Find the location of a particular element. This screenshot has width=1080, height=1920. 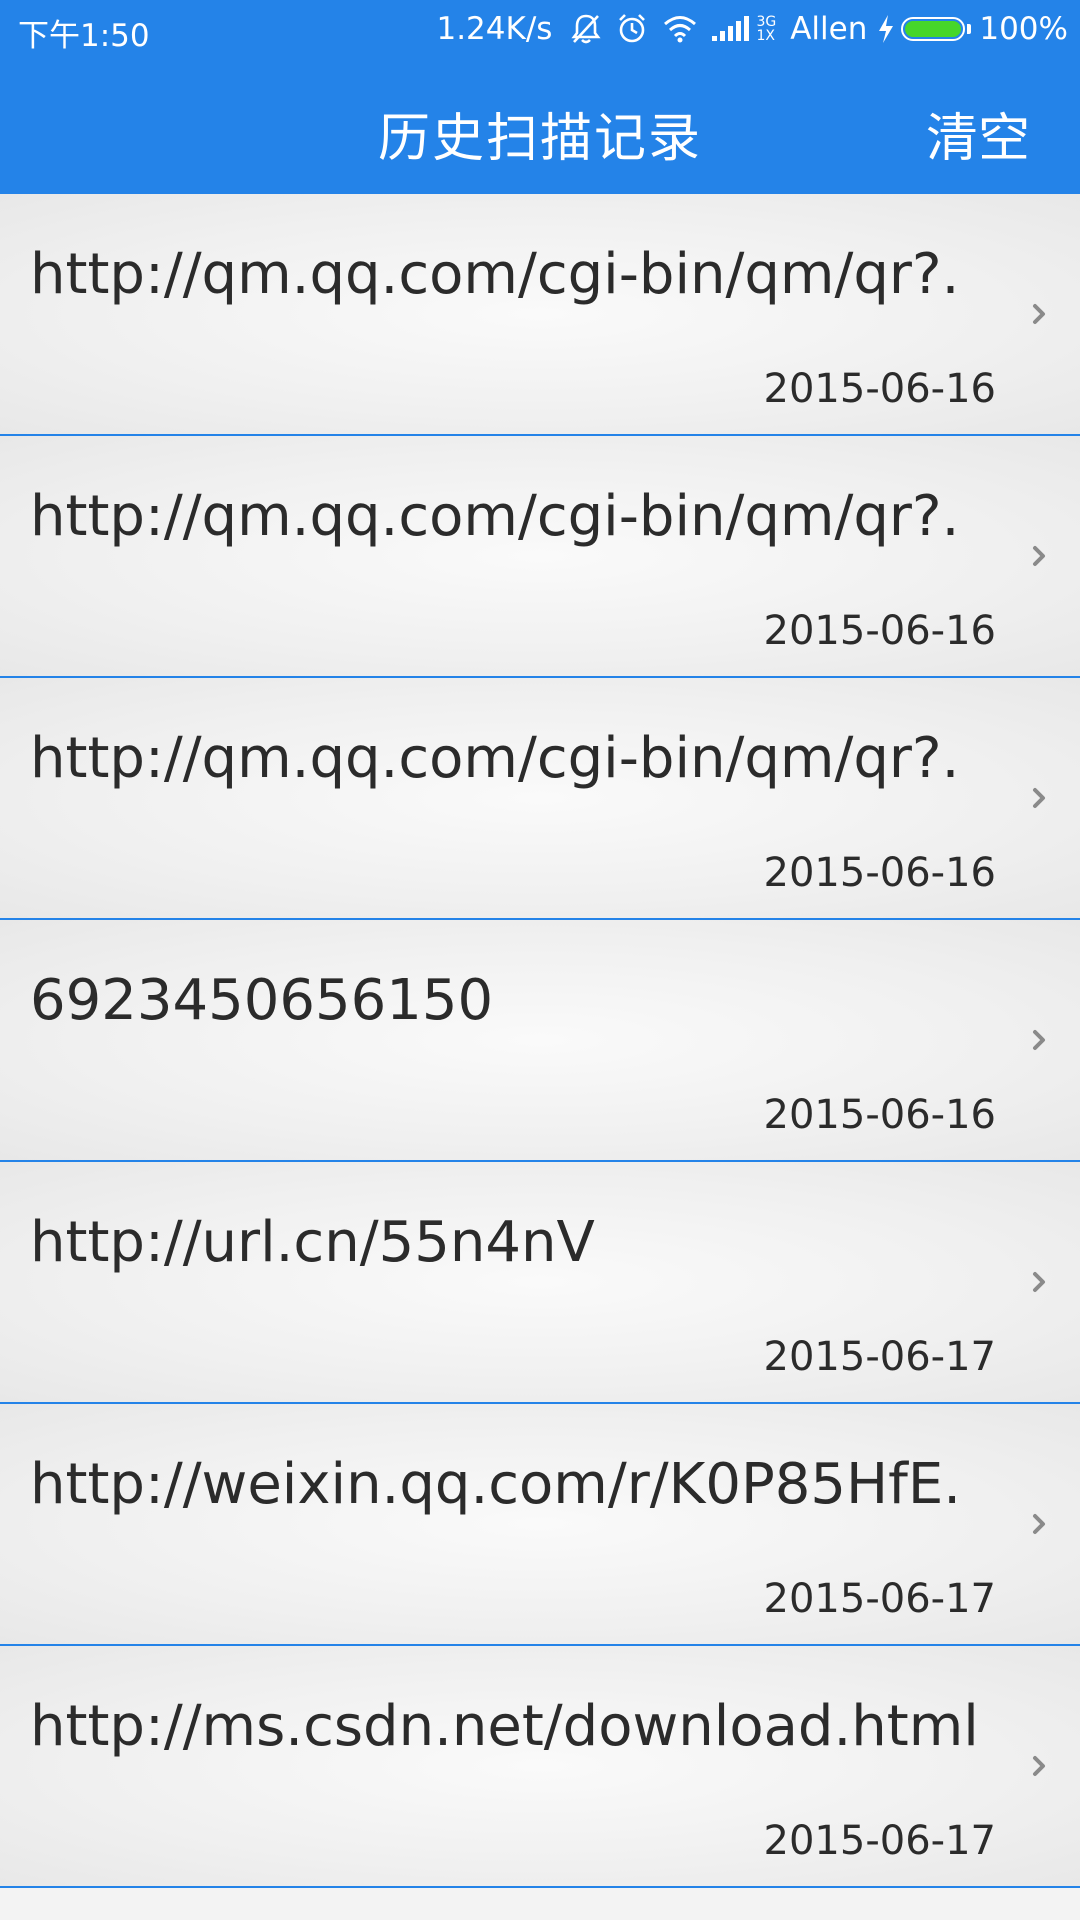

status-right-group: 1.24K/s 3G 1X Allen 100% is located at coordinates (752, 29).